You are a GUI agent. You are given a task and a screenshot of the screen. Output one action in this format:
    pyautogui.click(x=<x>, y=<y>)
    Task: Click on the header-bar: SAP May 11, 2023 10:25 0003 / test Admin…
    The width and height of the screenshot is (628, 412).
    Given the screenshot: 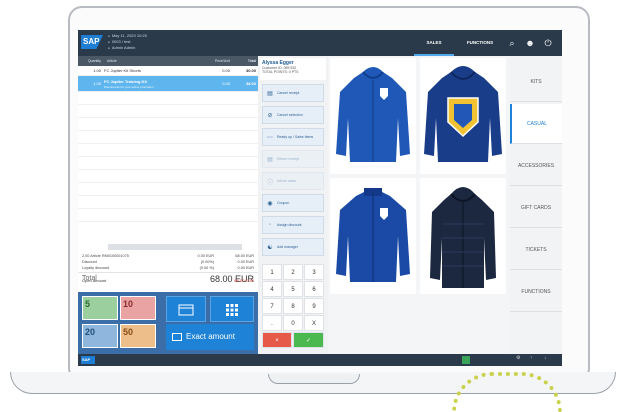 What is the action you would take?
    pyautogui.click(x=320, y=43)
    